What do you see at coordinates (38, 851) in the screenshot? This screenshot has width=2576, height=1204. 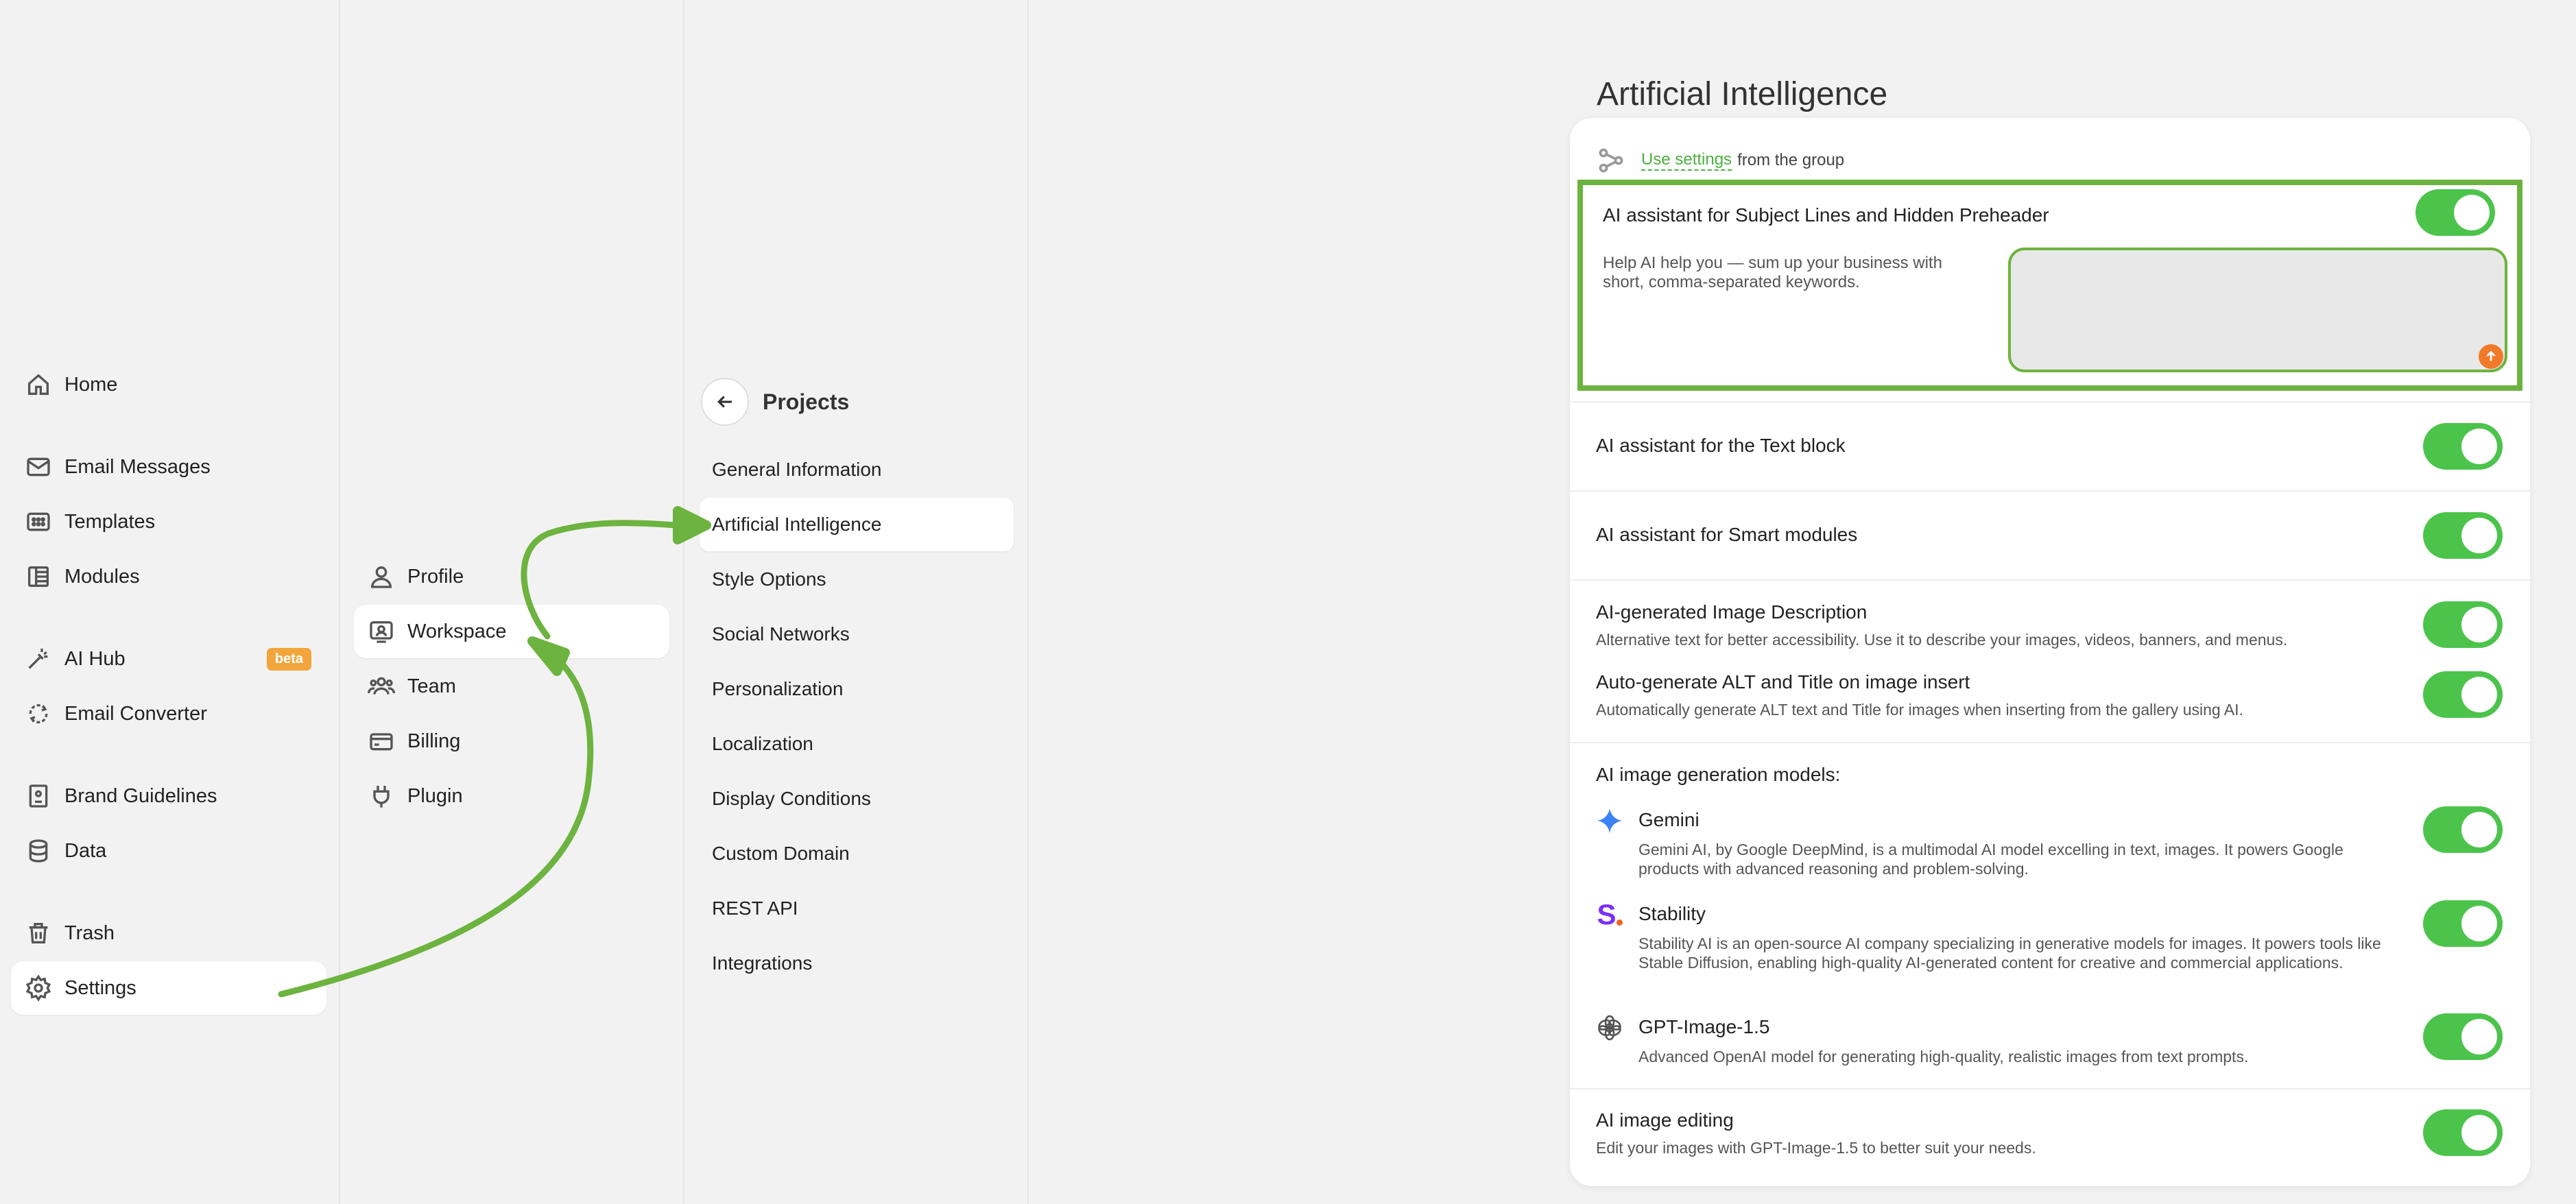 I see `database-icon` at bounding box center [38, 851].